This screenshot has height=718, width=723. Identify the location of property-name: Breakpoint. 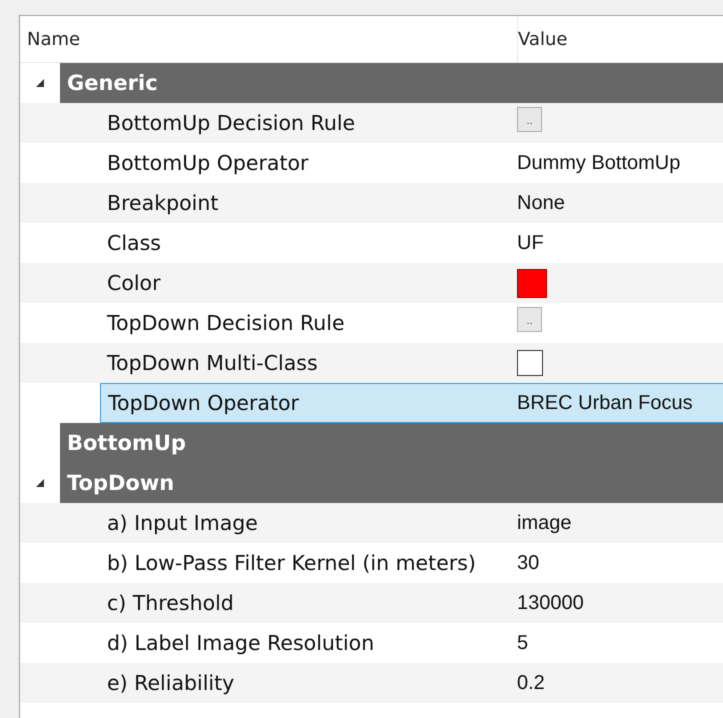
(308, 203).